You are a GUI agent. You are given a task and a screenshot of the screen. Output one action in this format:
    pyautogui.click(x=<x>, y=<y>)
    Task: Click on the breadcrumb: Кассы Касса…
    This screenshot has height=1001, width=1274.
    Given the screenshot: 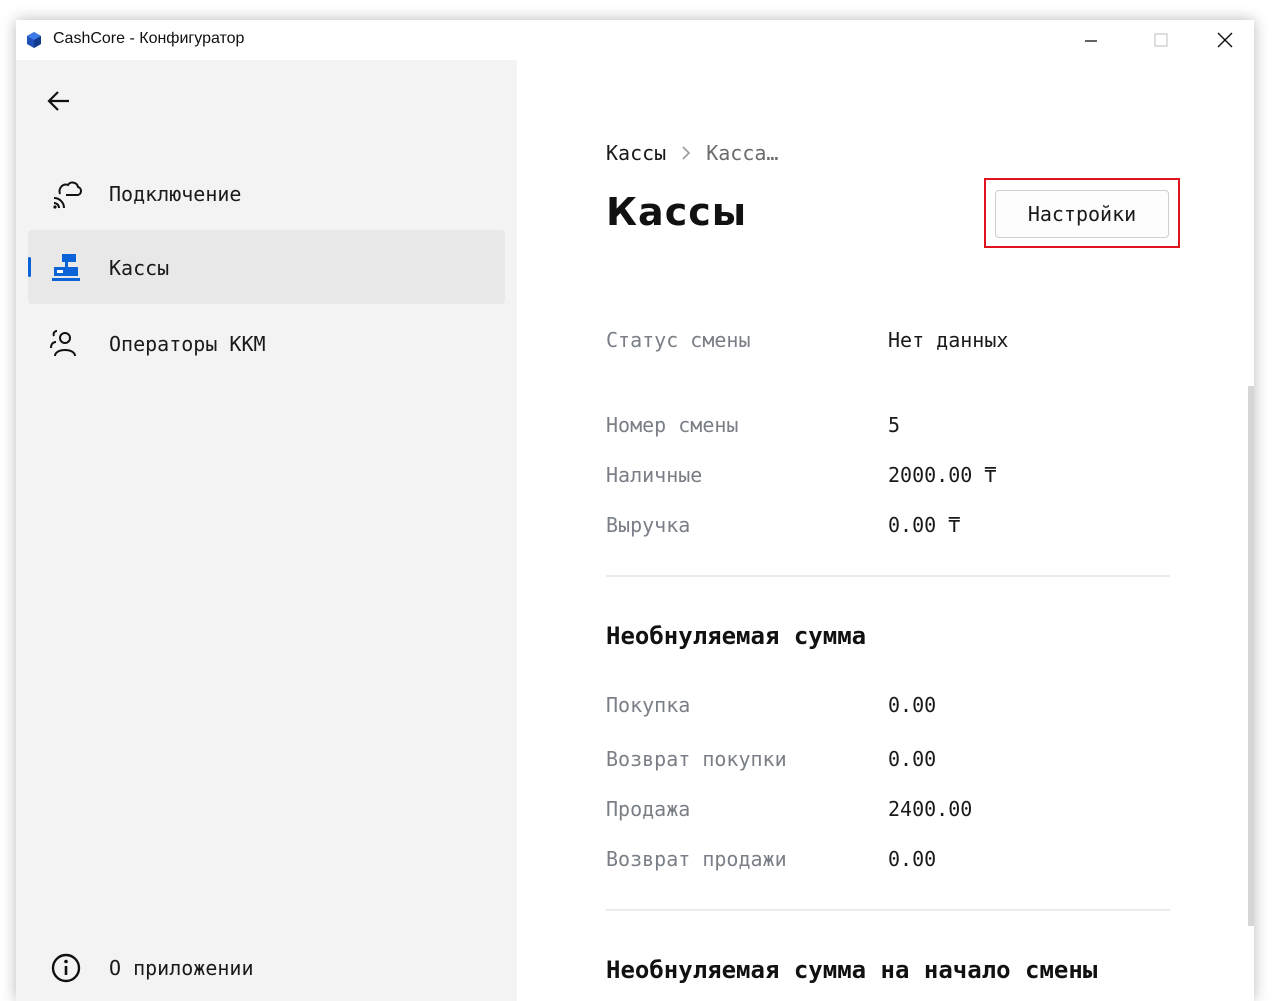 What is the action you would take?
    pyautogui.click(x=692, y=153)
    